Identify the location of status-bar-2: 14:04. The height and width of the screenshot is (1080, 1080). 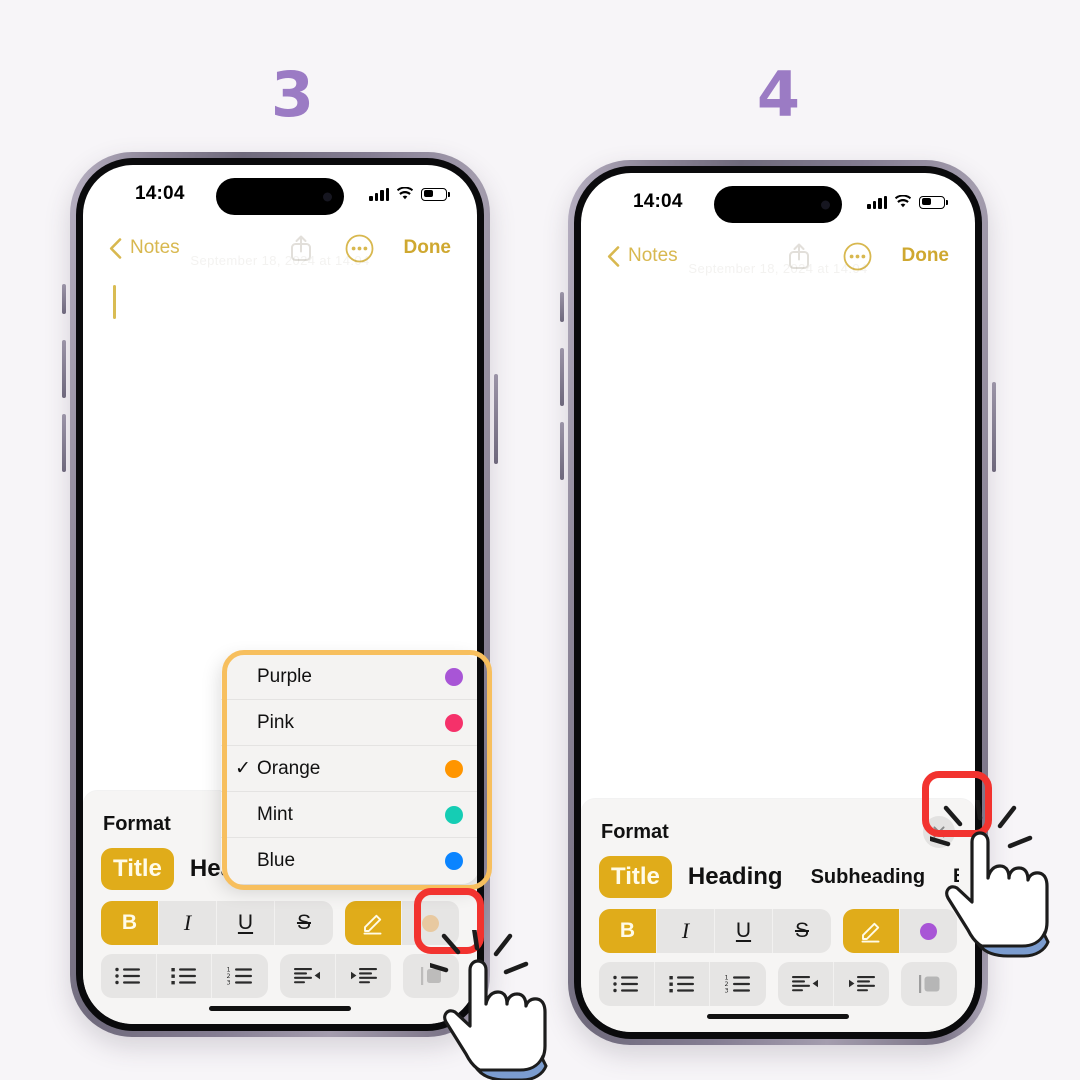
(778, 202).